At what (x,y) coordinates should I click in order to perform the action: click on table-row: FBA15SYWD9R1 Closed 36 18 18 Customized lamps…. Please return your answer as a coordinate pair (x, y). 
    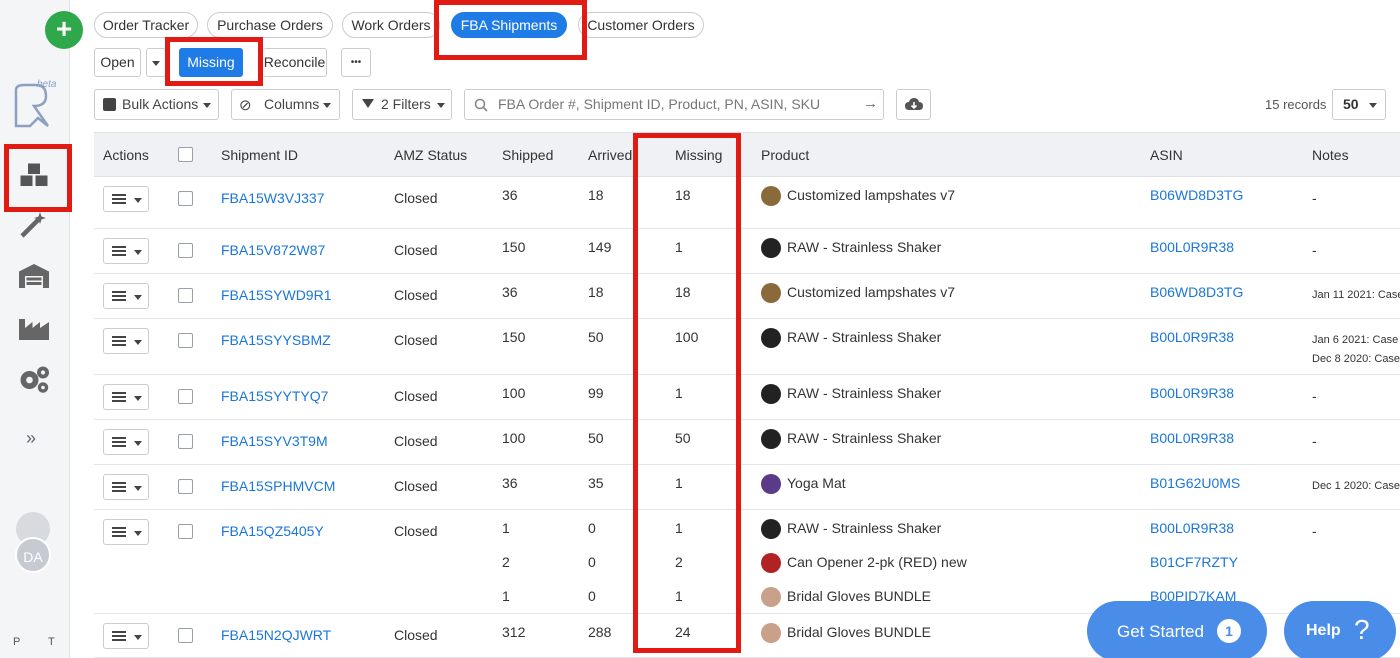
    Looking at the image, I should click on (747, 296).